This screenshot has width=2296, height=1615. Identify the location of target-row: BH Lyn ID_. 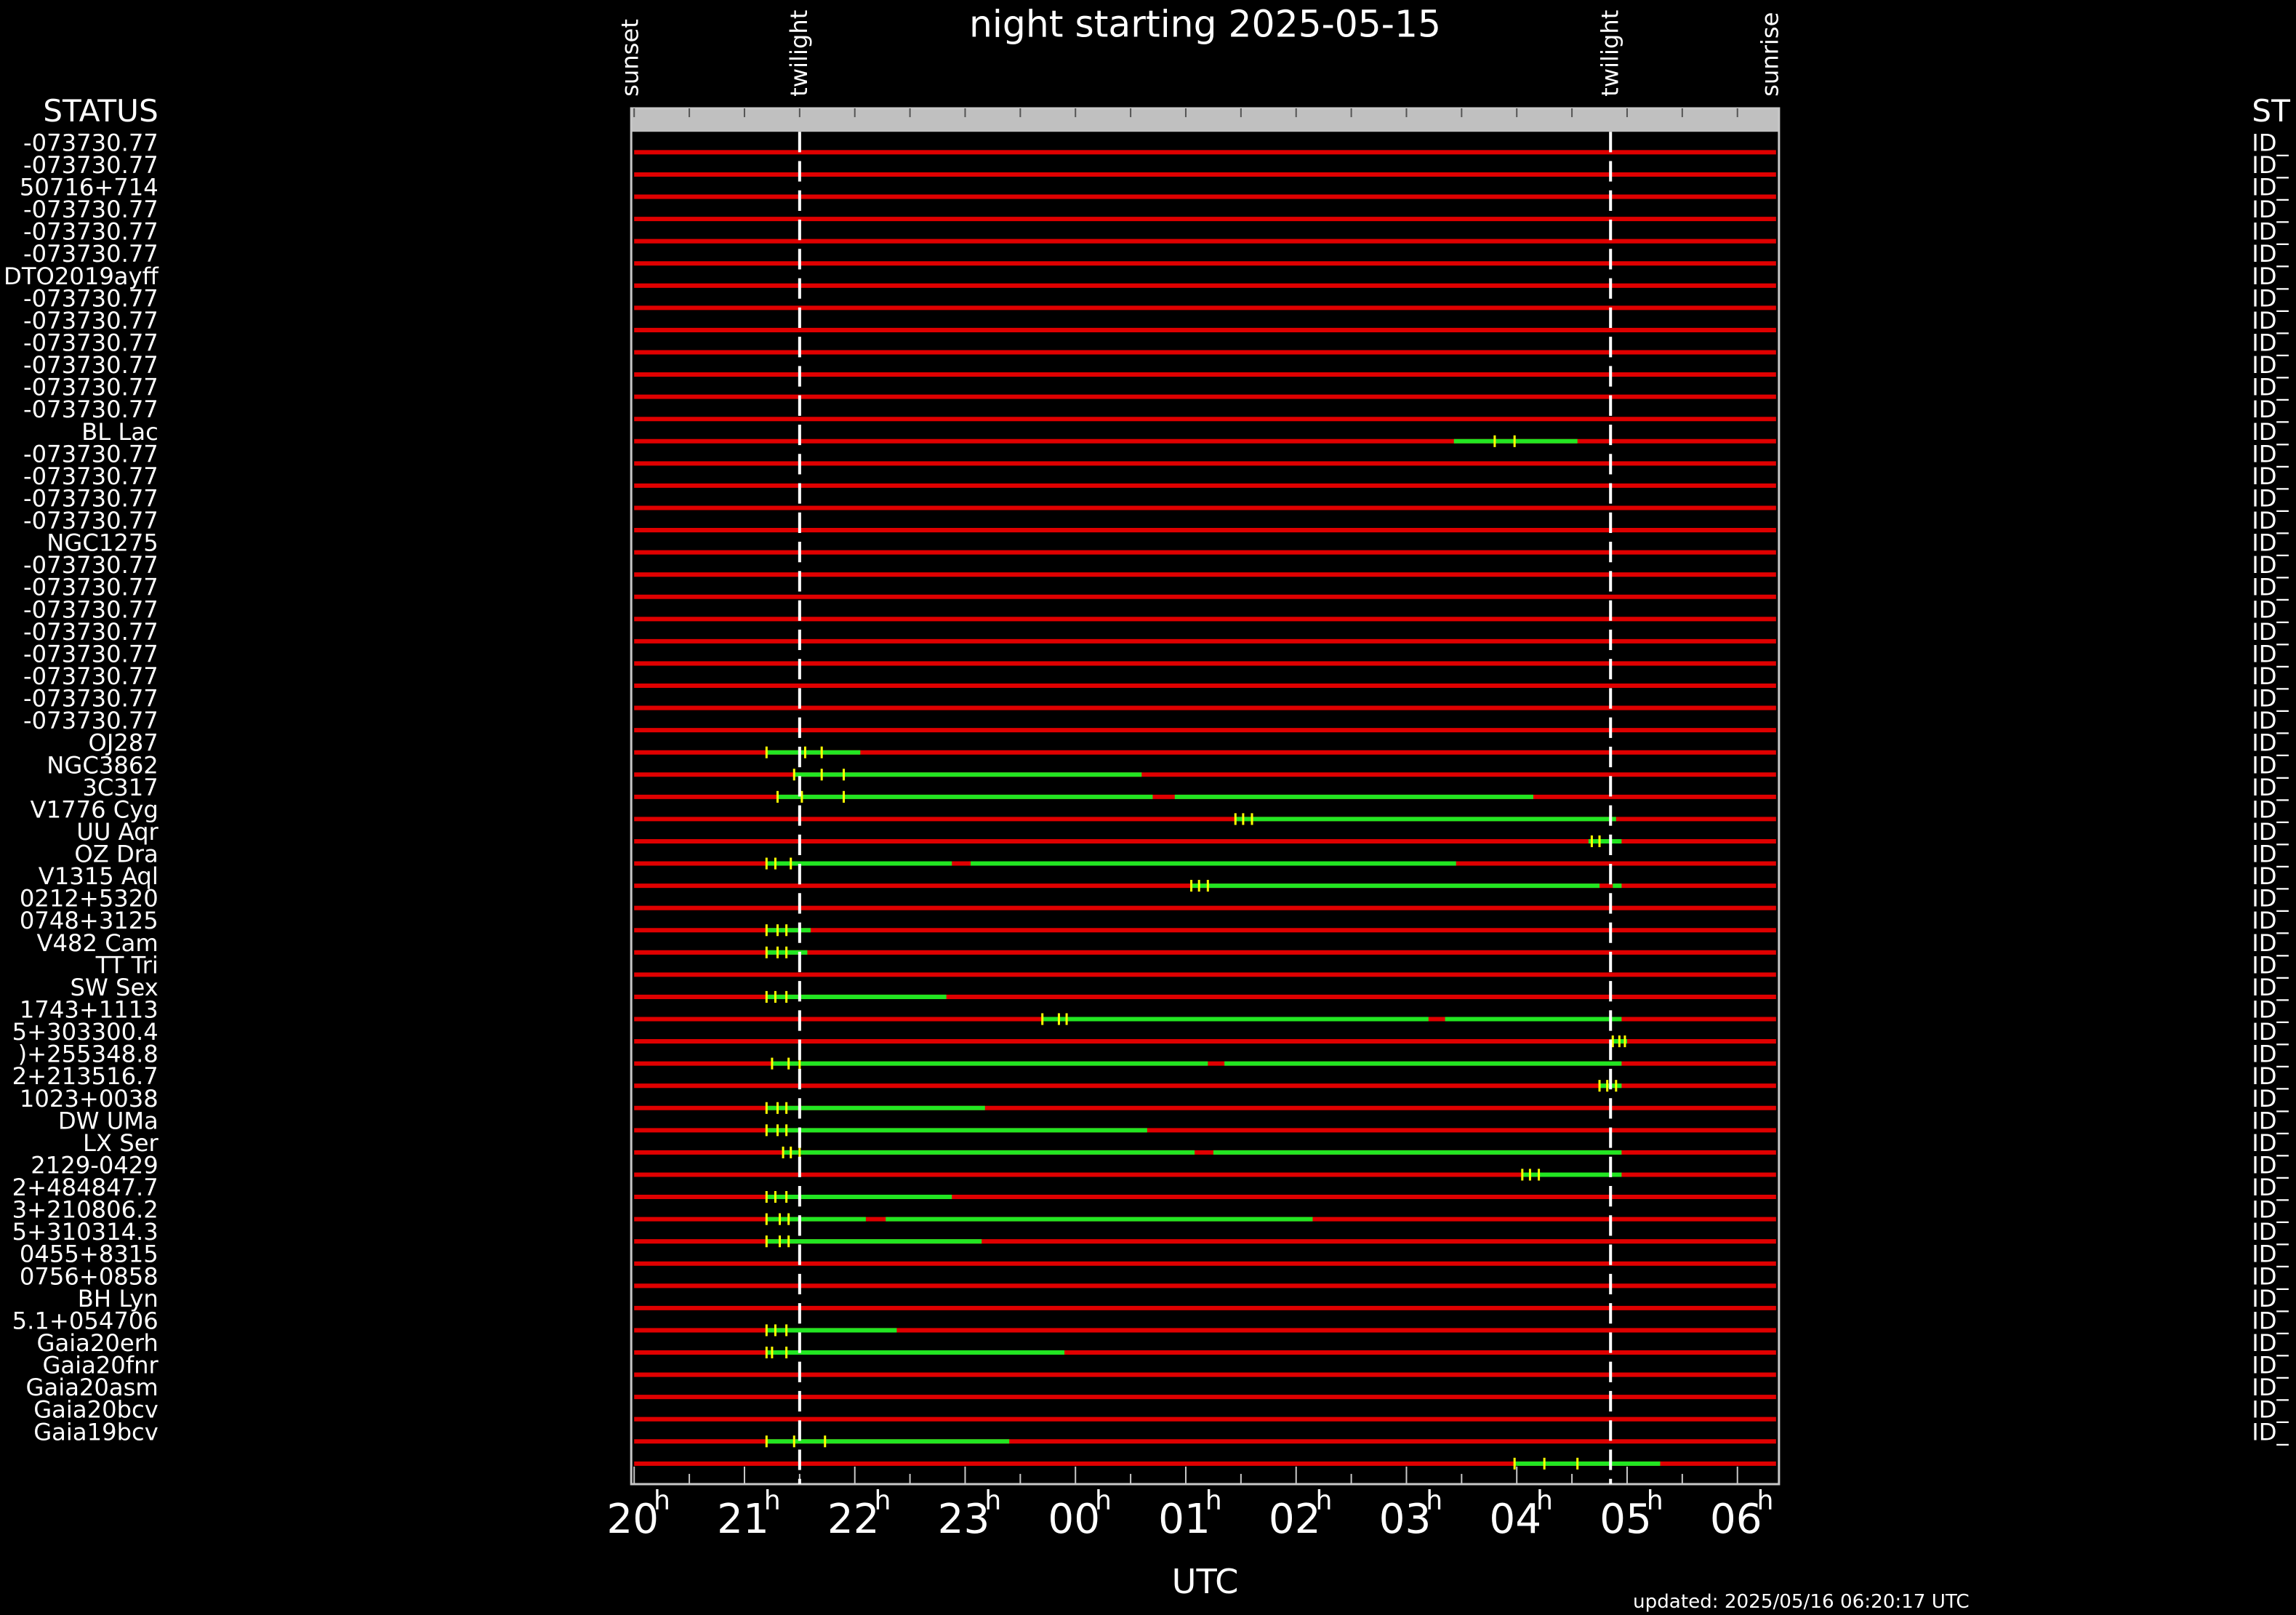
(1183, 1299).